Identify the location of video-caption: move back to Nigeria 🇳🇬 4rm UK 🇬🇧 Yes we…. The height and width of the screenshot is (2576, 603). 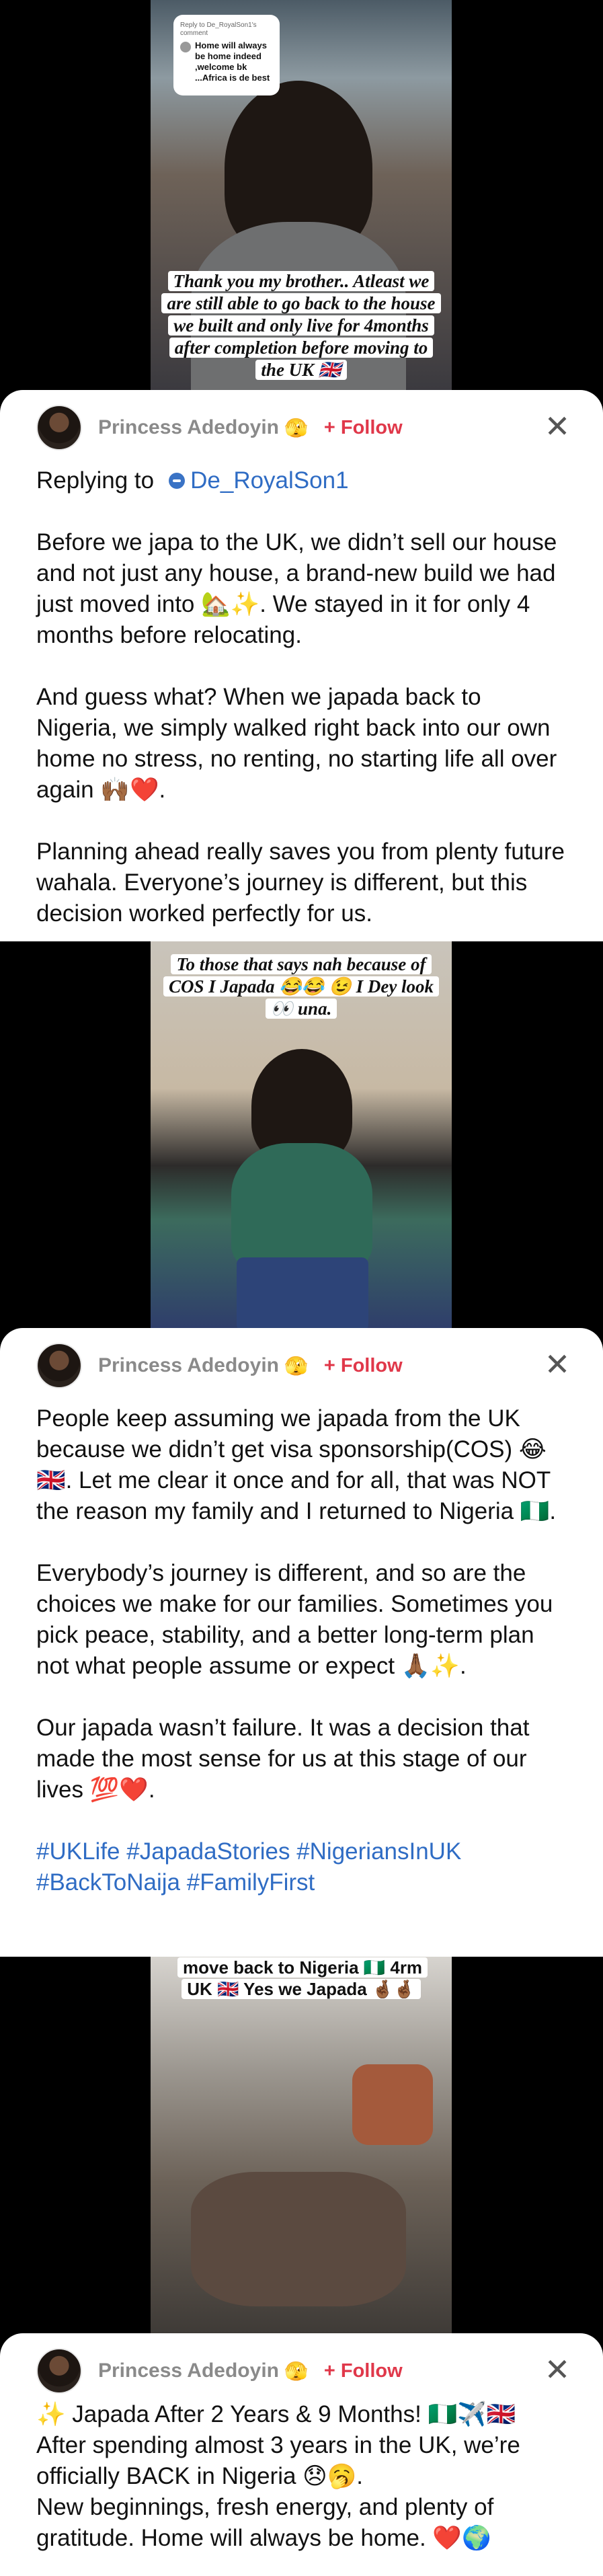
(301, 1979).